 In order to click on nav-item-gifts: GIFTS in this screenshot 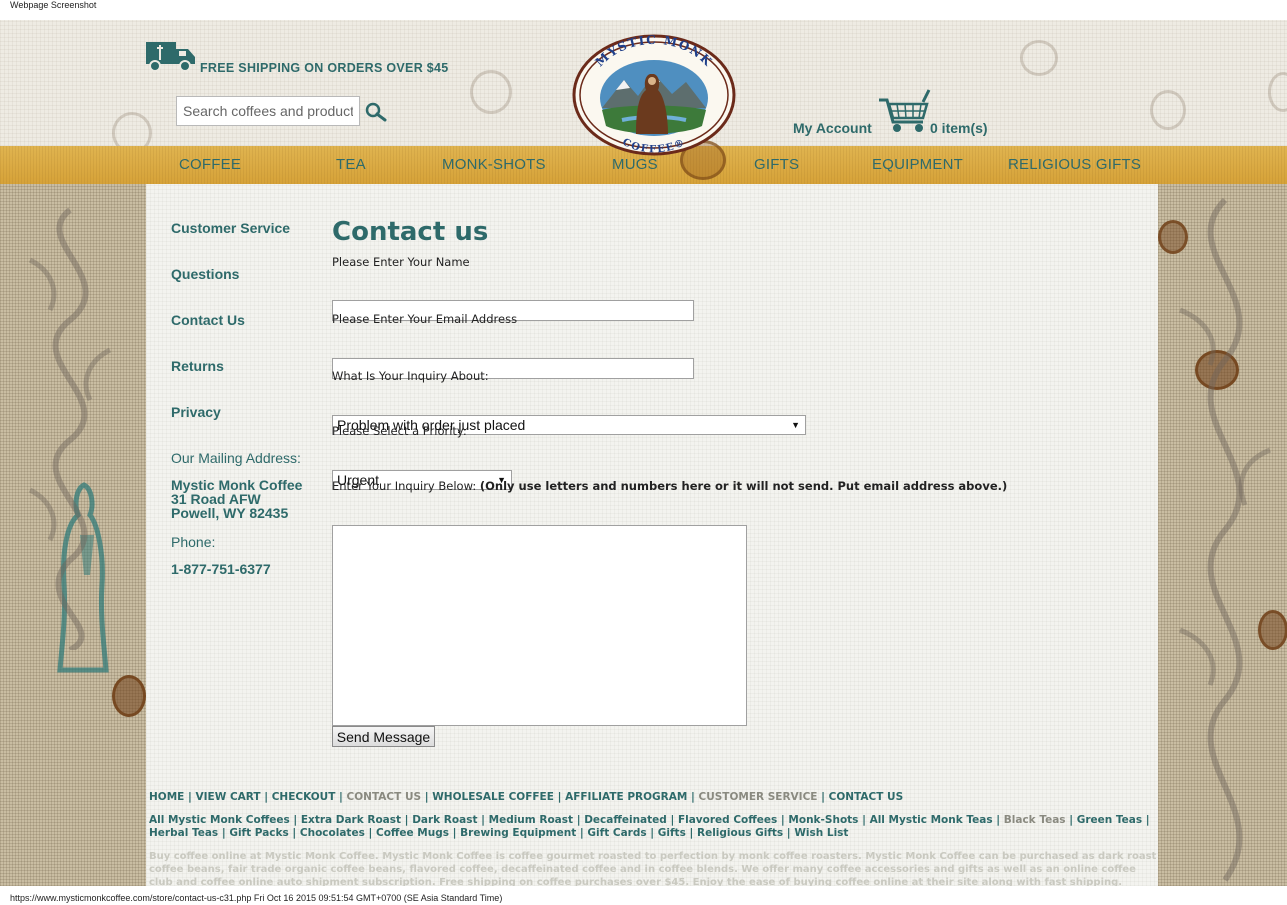, I will do `click(776, 164)`.